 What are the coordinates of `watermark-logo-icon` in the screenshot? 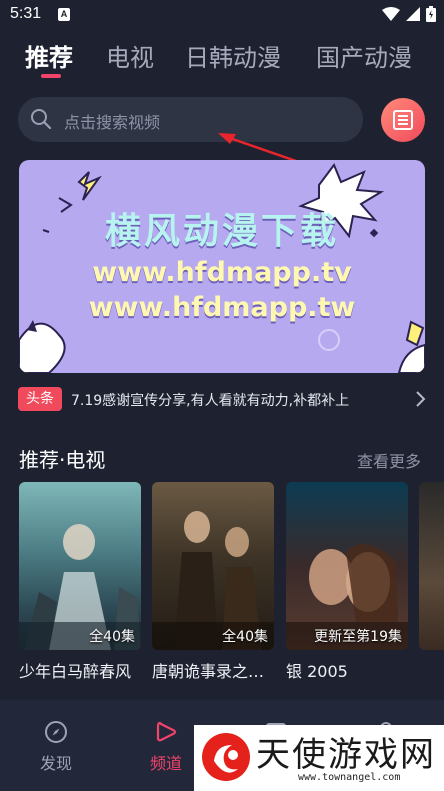 It's located at (226, 757).